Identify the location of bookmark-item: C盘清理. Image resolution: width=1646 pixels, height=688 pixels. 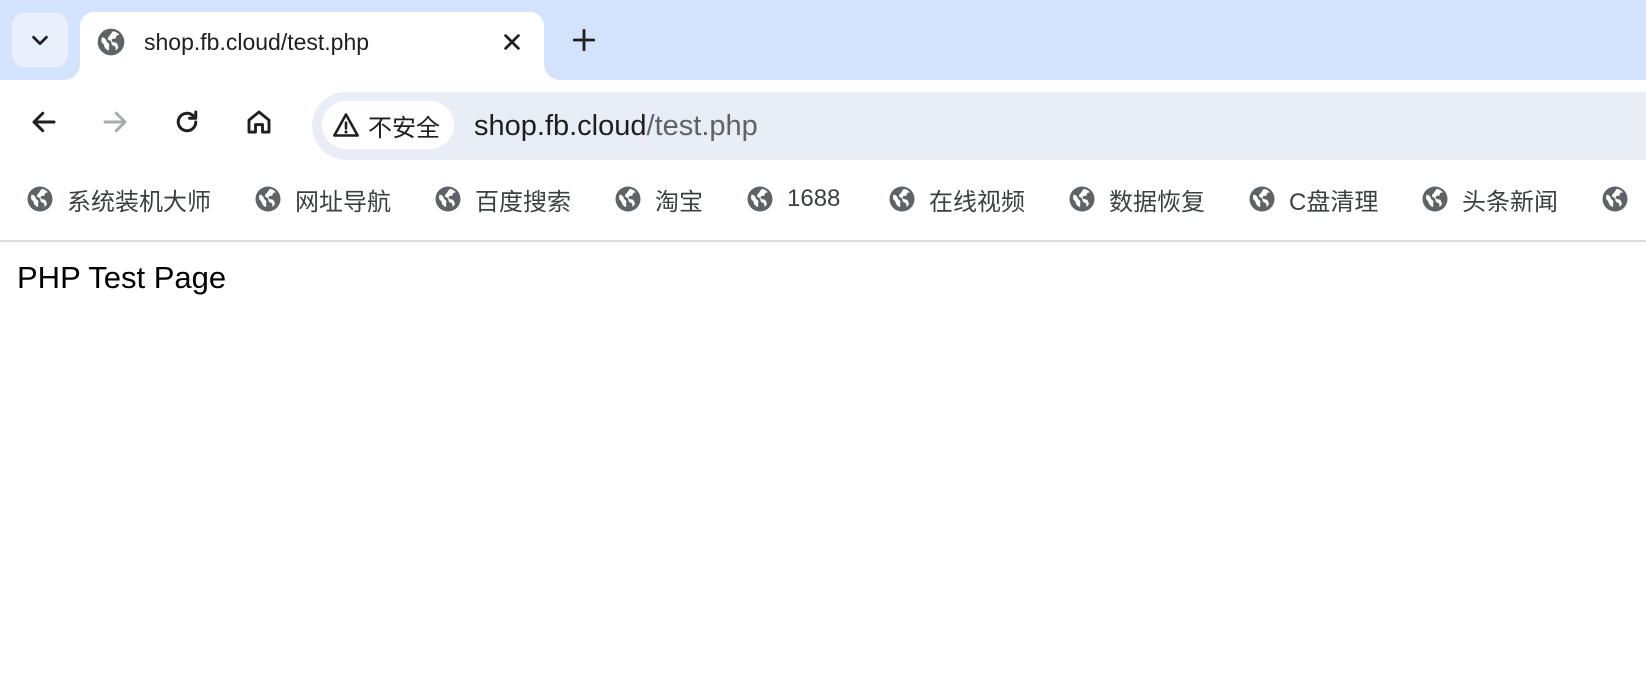
(1312, 199).